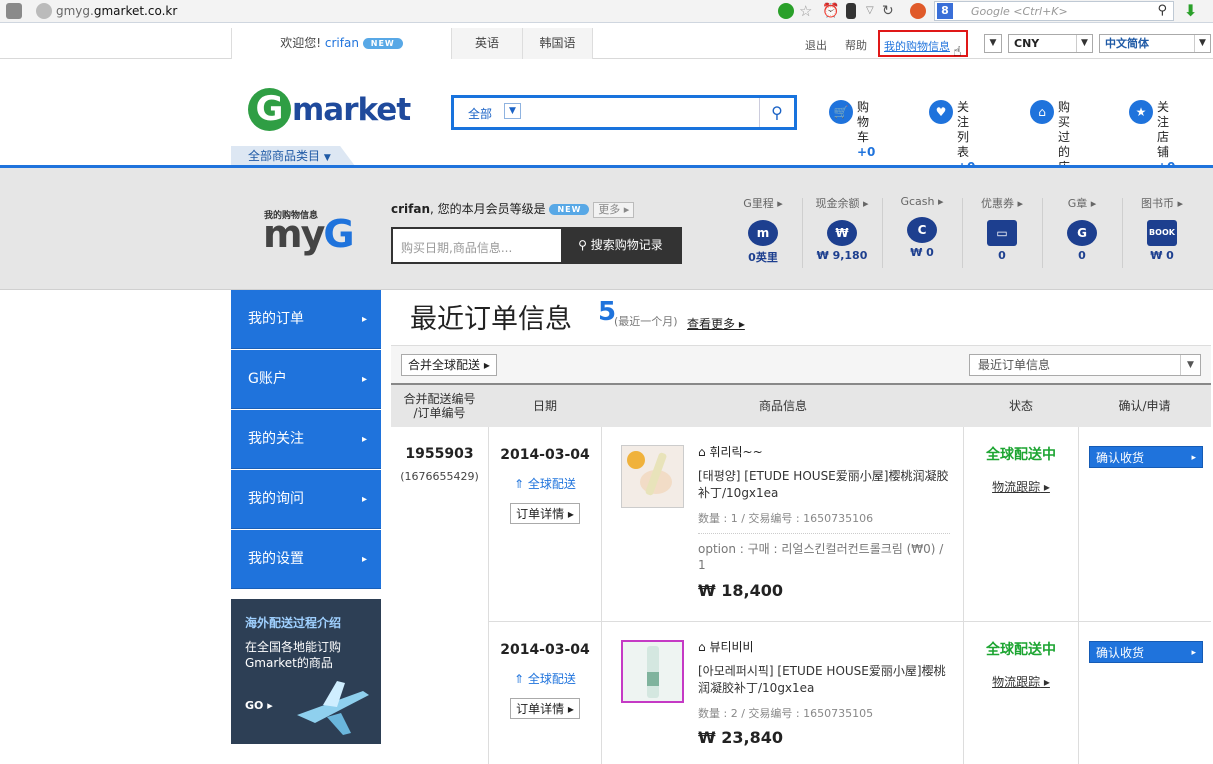 The image size is (1213, 764). What do you see at coordinates (1019, 11) in the screenshot?
I see `google-search-placeholder: Google <Ctrl+K>` at bounding box center [1019, 11].